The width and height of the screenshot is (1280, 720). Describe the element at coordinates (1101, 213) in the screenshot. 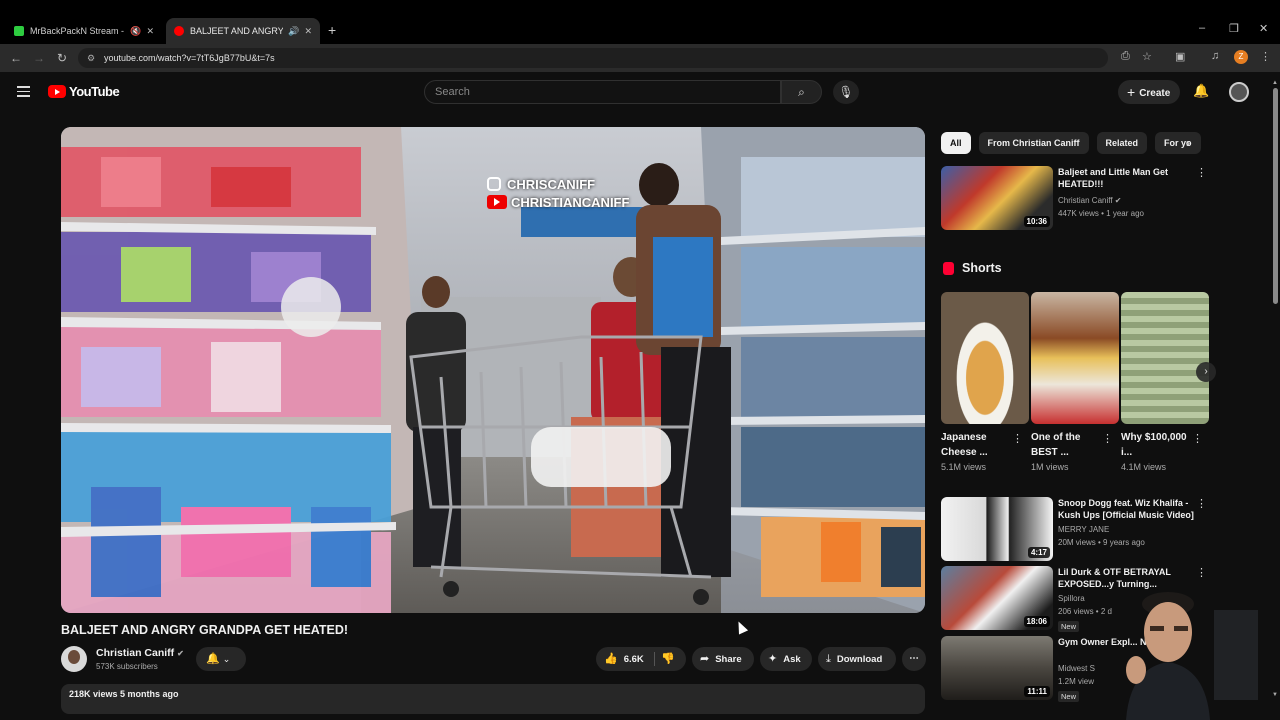

I see `video-meta: 447K views • 1 year ago` at that location.